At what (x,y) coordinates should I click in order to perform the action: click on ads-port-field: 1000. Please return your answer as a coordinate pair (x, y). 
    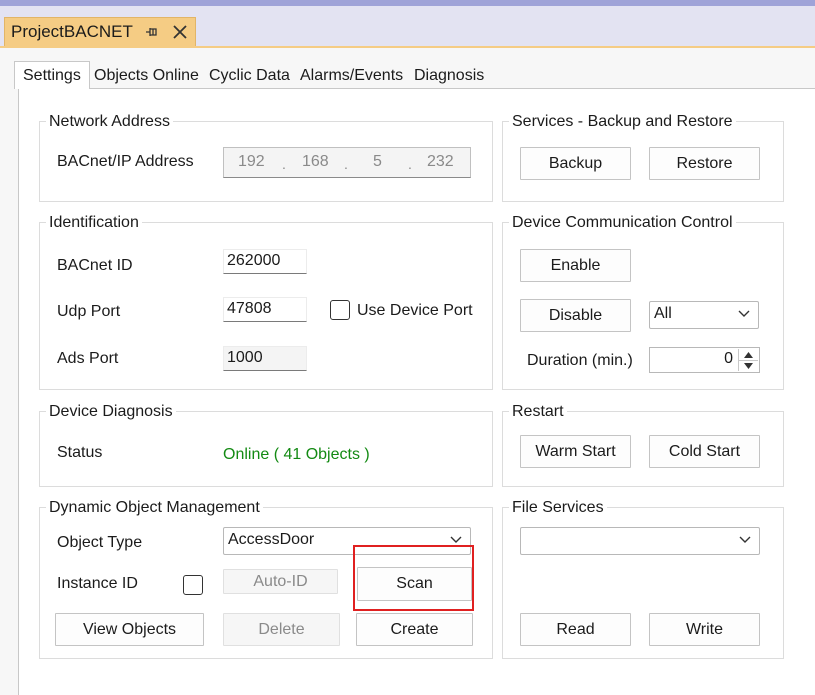
    Looking at the image, I should click on (265, 358).